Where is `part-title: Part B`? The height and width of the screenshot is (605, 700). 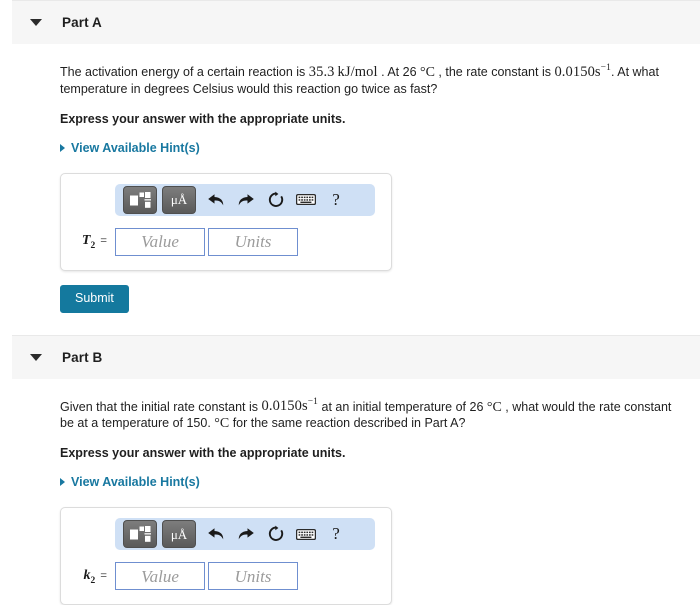 part-title: Part B is located at coordinates (82, 357).